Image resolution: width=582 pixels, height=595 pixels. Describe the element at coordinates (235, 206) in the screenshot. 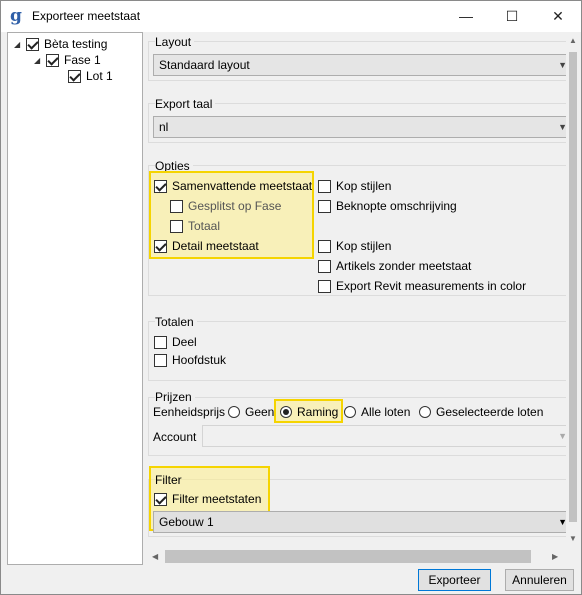

I see `option-label: Gesplitst op Fase` at that location.